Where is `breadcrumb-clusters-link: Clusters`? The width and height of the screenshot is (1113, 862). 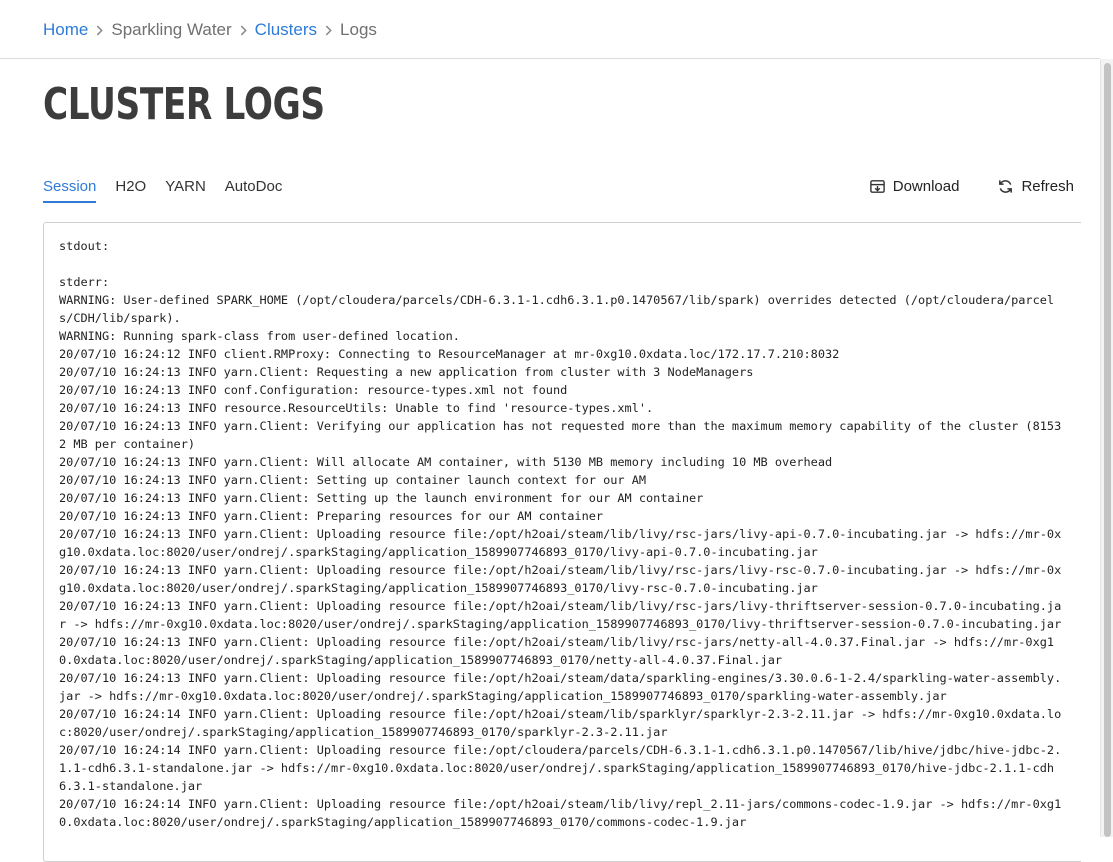 breadcrumb-clusters-link: Clusters is located at coordinates (286, 30).